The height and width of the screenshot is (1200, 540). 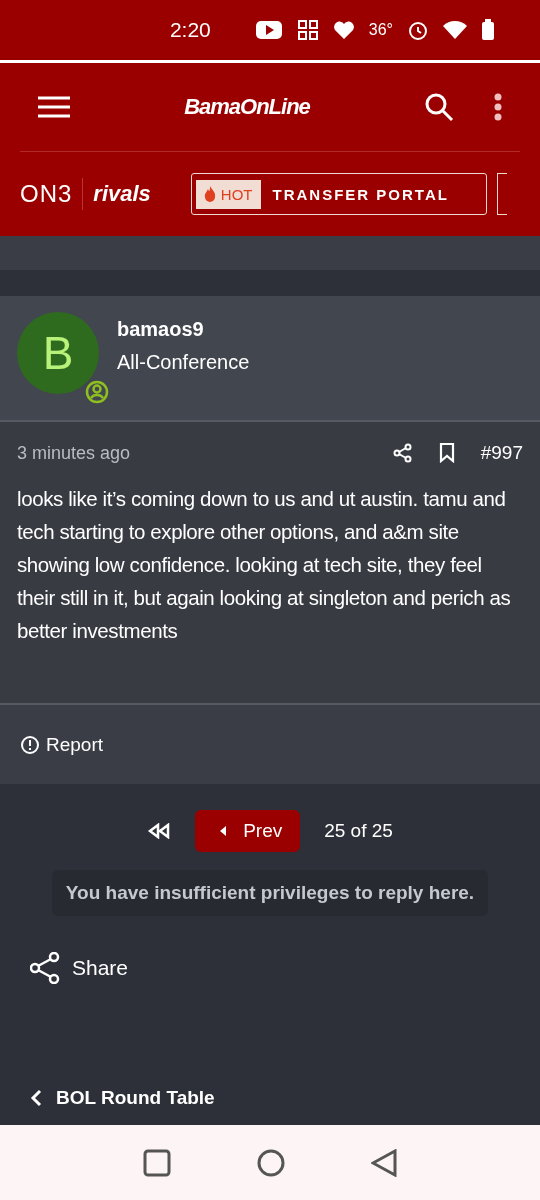 I want to click on notice-banner: You have insufficient privileges to reply here., so click(x=270, y=893).